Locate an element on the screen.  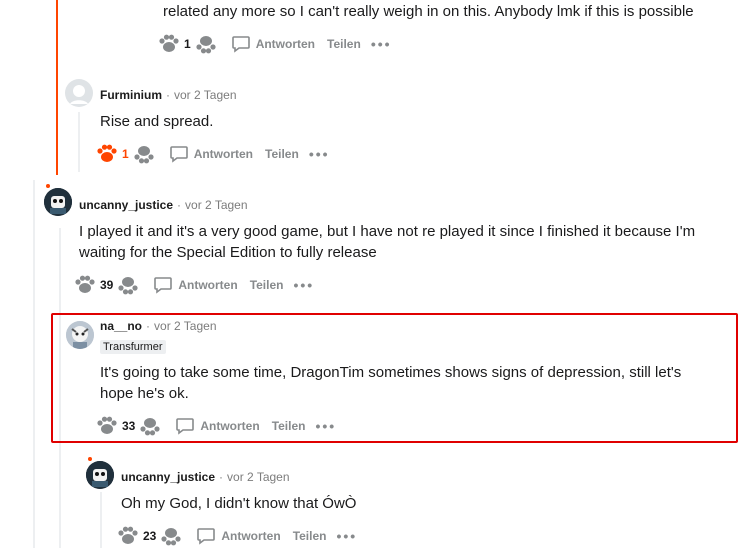
comment-header: Furminium · vor 2 Tagen is located at coordinates (168, 95).